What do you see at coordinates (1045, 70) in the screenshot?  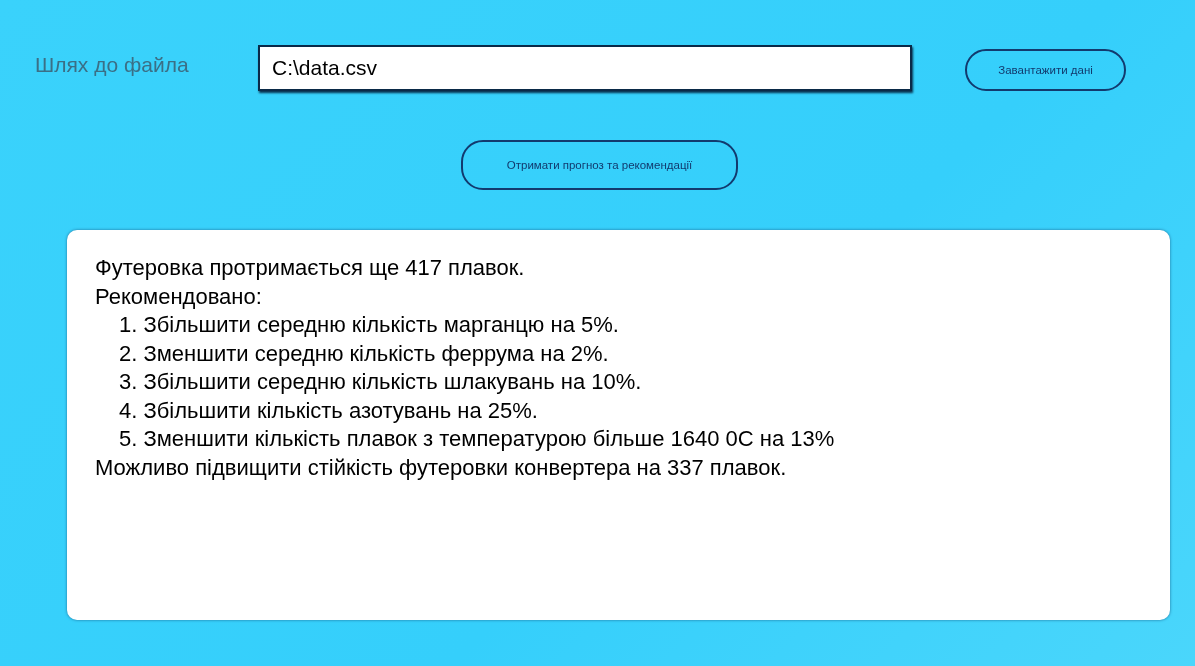 I see `load-data-button: Завантажити дані` at bounding box center [1045, 70].